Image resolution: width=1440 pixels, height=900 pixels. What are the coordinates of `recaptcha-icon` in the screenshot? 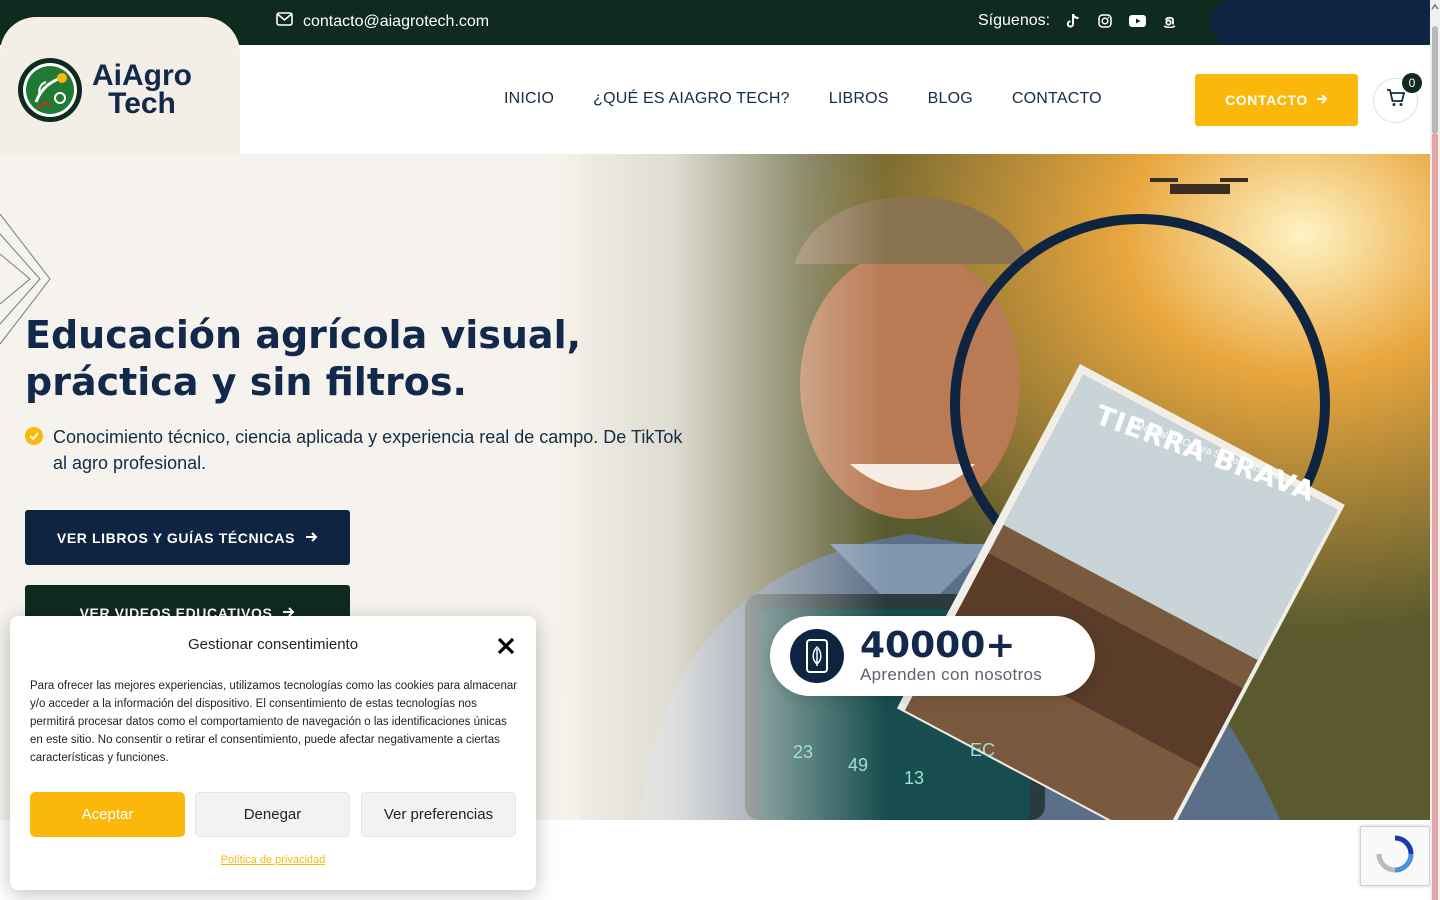 It's located at (1395, 856).